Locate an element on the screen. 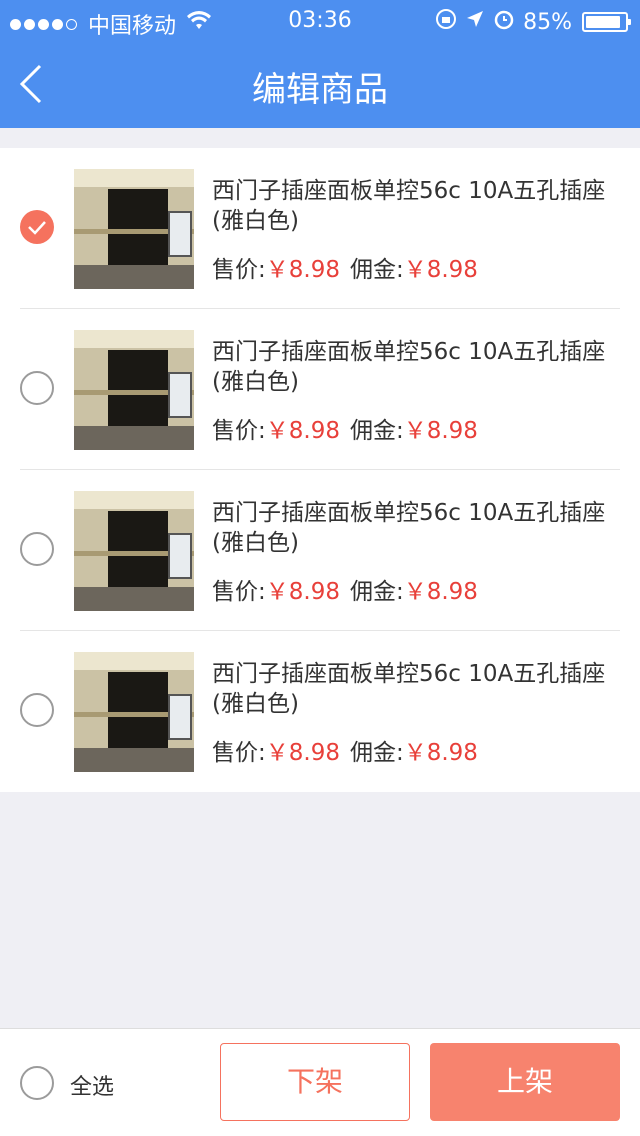 Image resolution: width=640 pixels, height=1136 pixels. select-all-label: 全选 is located at coordinates (92, 1085).